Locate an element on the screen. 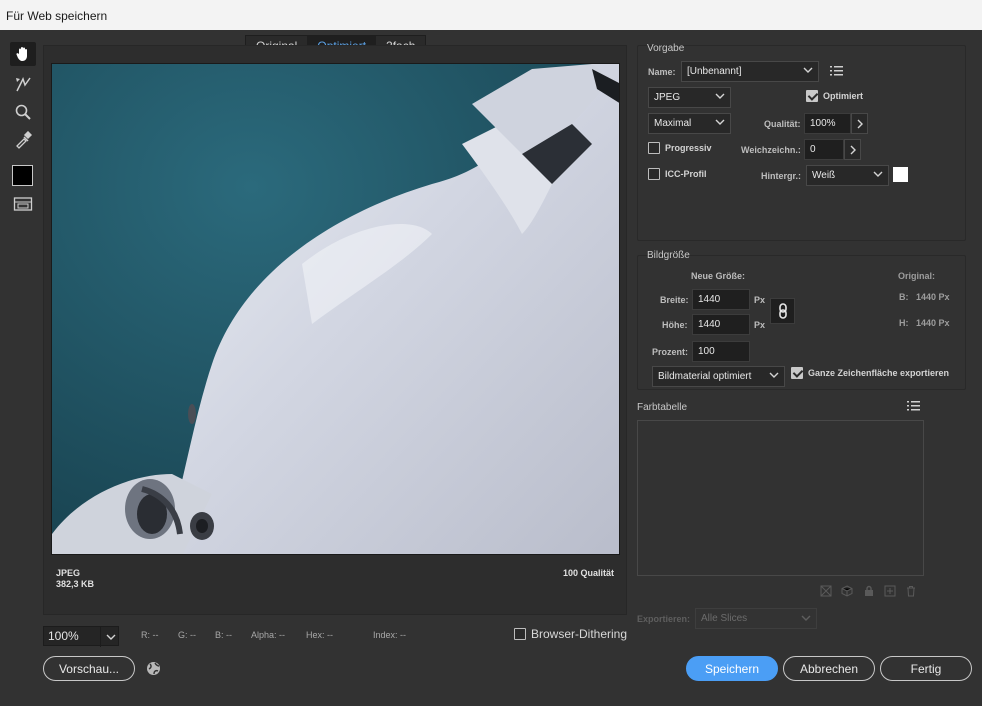  readout-r: R: -- is located at coordinates (150, 635).